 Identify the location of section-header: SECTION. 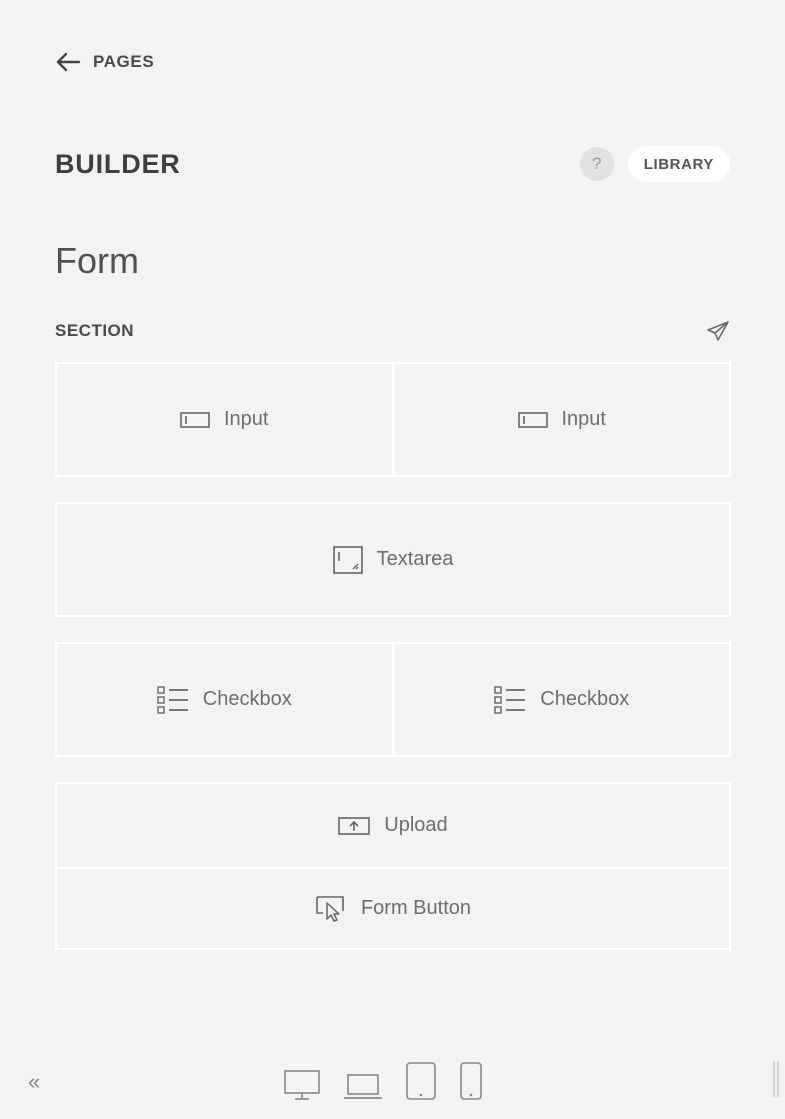
(392, 331).